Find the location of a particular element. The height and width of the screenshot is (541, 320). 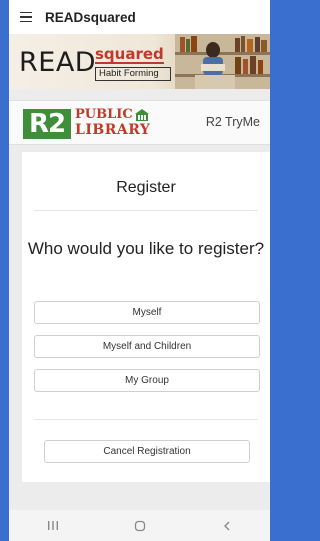

title-divider is located at coordinates (146, 210).